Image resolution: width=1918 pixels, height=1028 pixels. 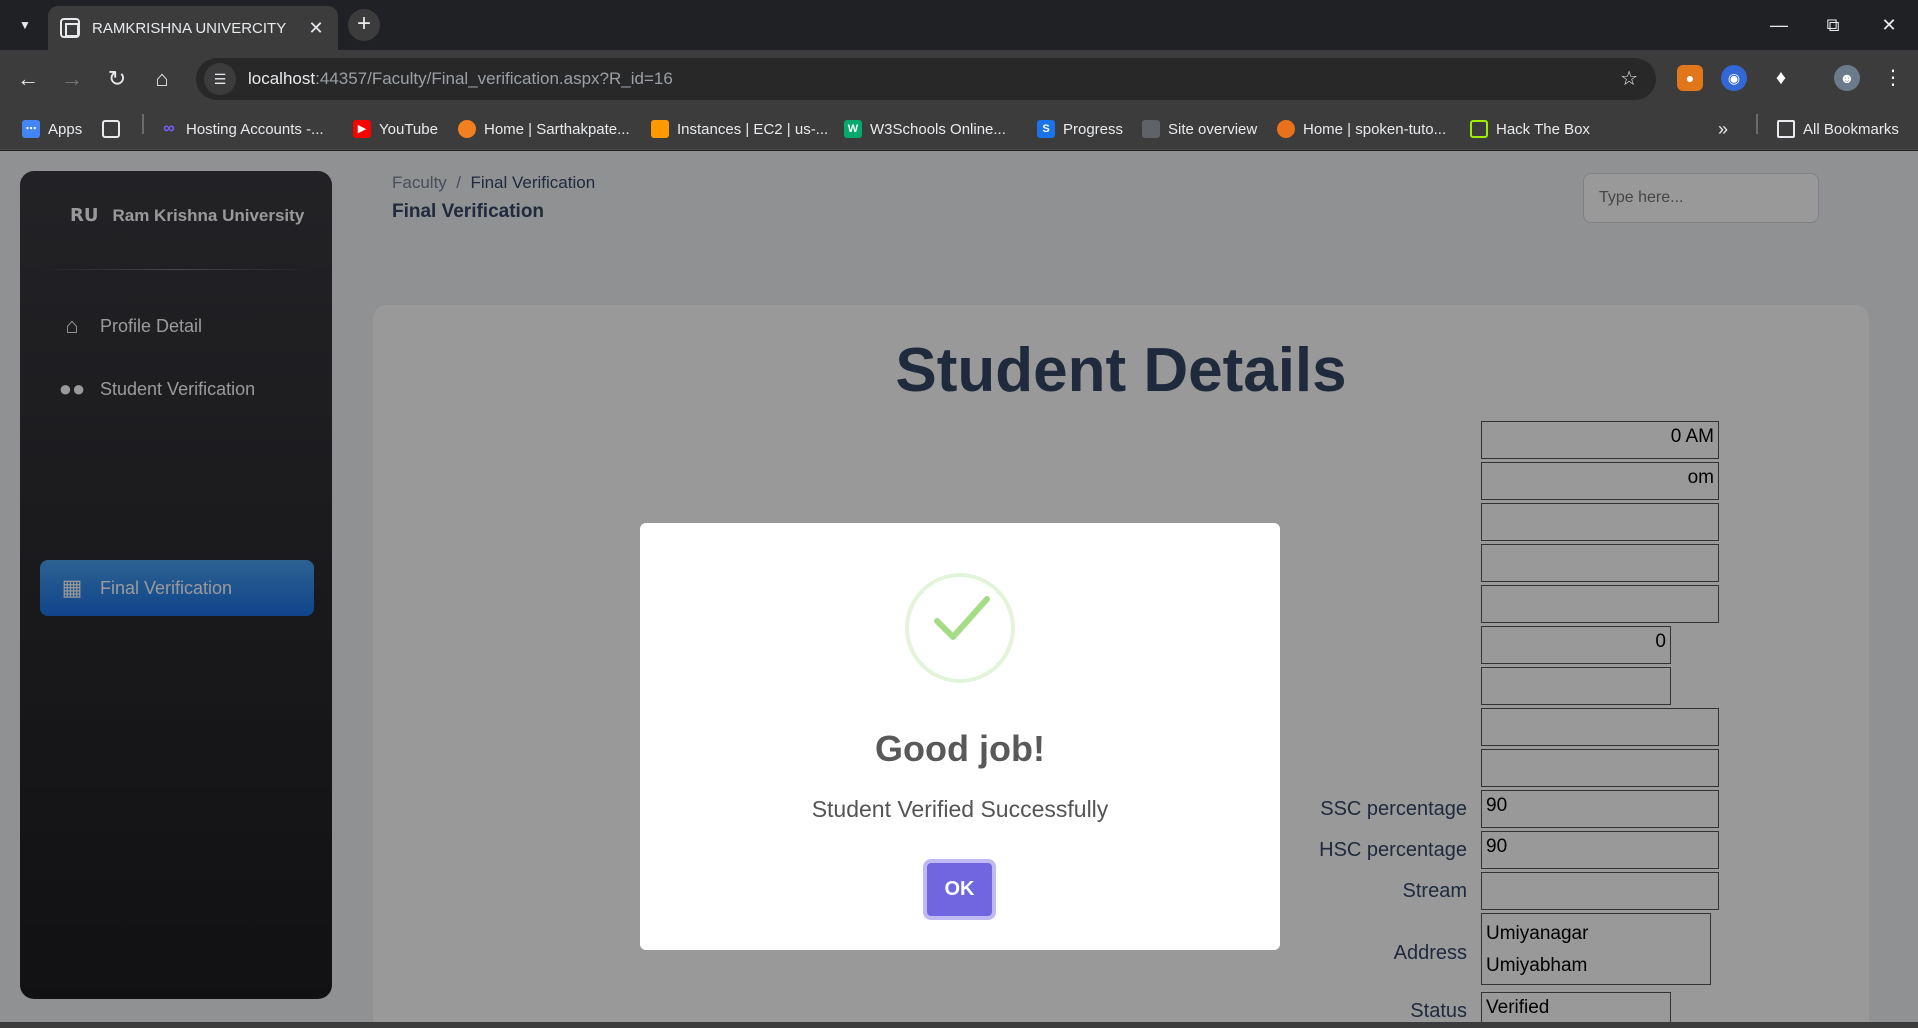 I want to click on infinity-icon: ∞, so click(x=169, y=128).